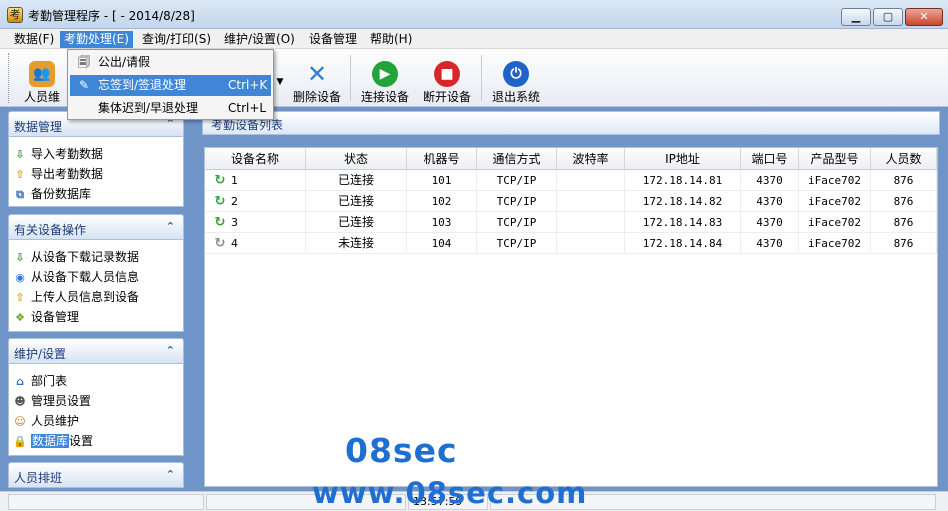 The width and height of the screenshot is (948, 511). Describe the element at coordinates (442, 180) in the screenshot. I see `cell-machine: 101` at that location.